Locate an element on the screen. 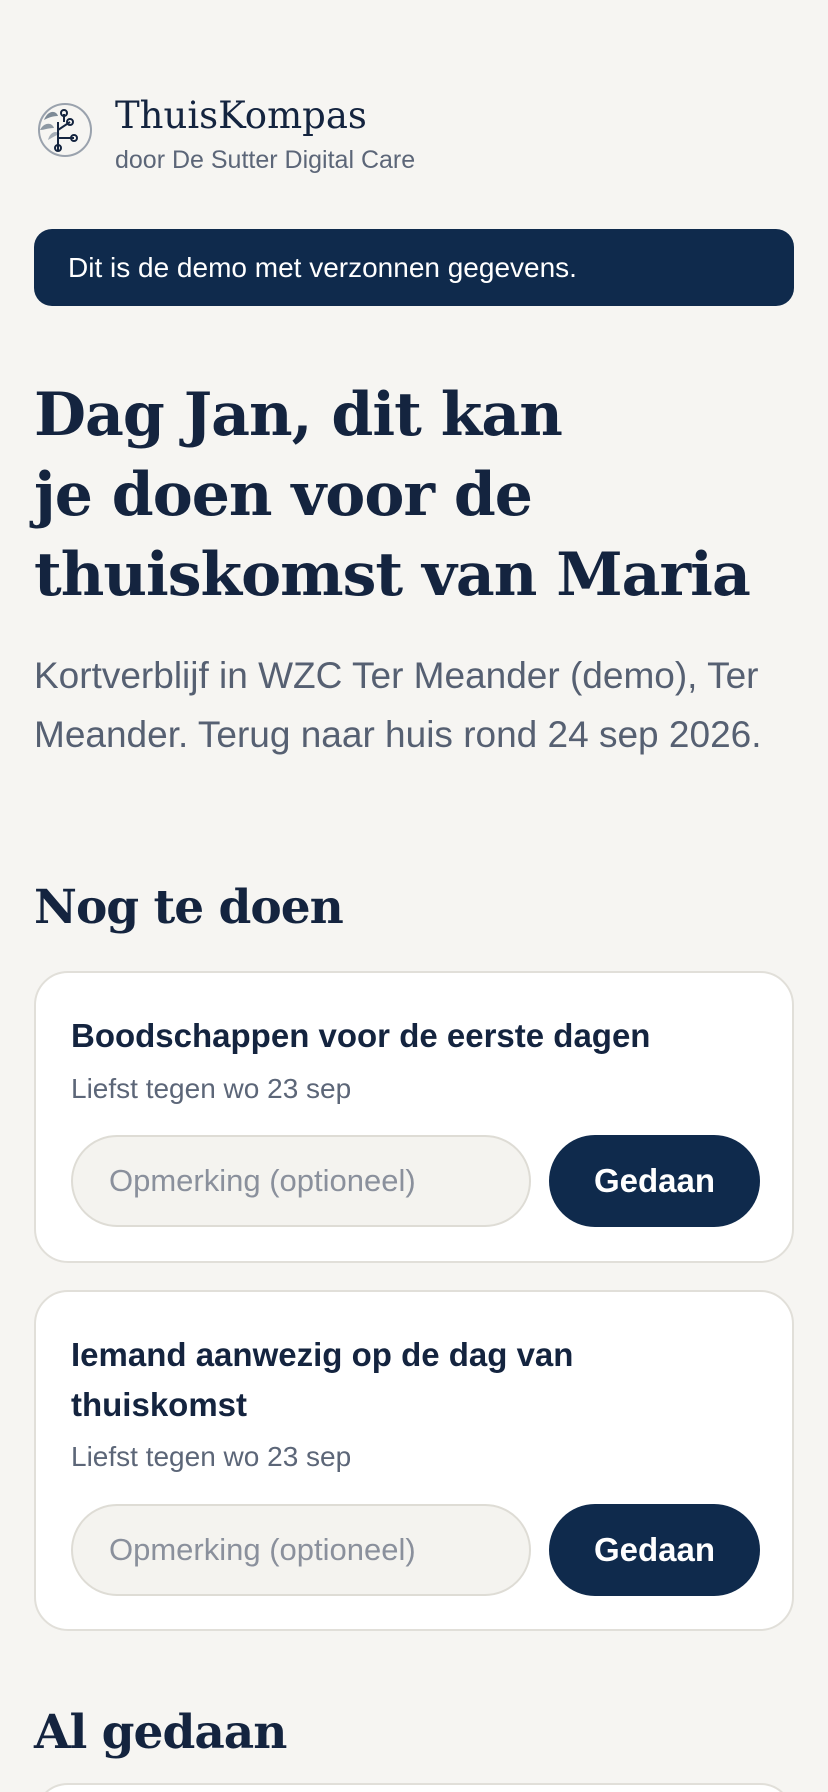 Image resolution: width=828 pixels, height=1792 pixels. compass-tree-logo-icon is located at coordinates (65, 130).